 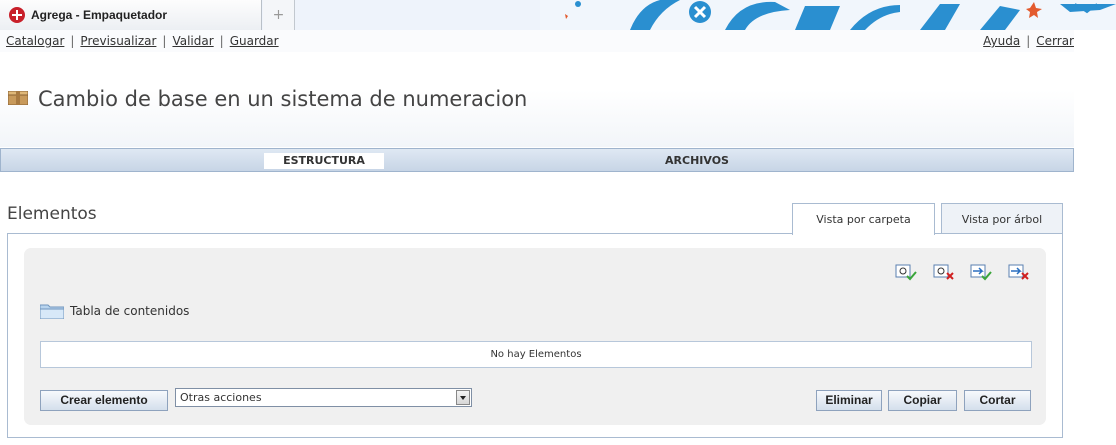 What do you see at coordinates (463, 397) in the screenshot?
I see `chevron-down-icon` at bounding box center [463, 397].